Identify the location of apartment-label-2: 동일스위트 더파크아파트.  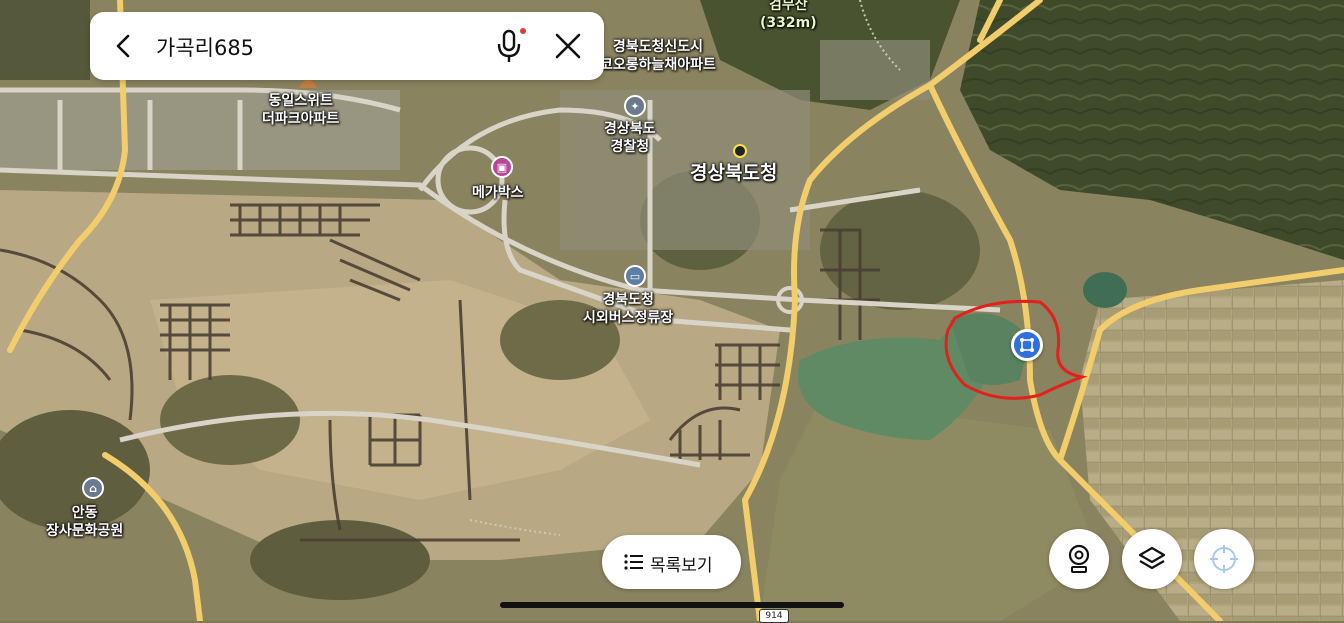
(300, 110).